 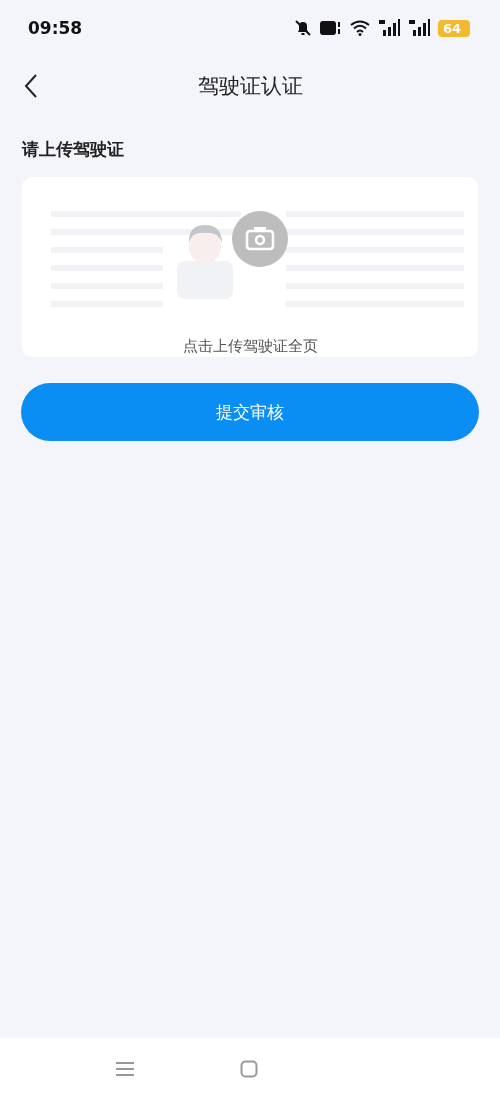 I want to click on status-time: 09:58, so click(x=55, y=28).